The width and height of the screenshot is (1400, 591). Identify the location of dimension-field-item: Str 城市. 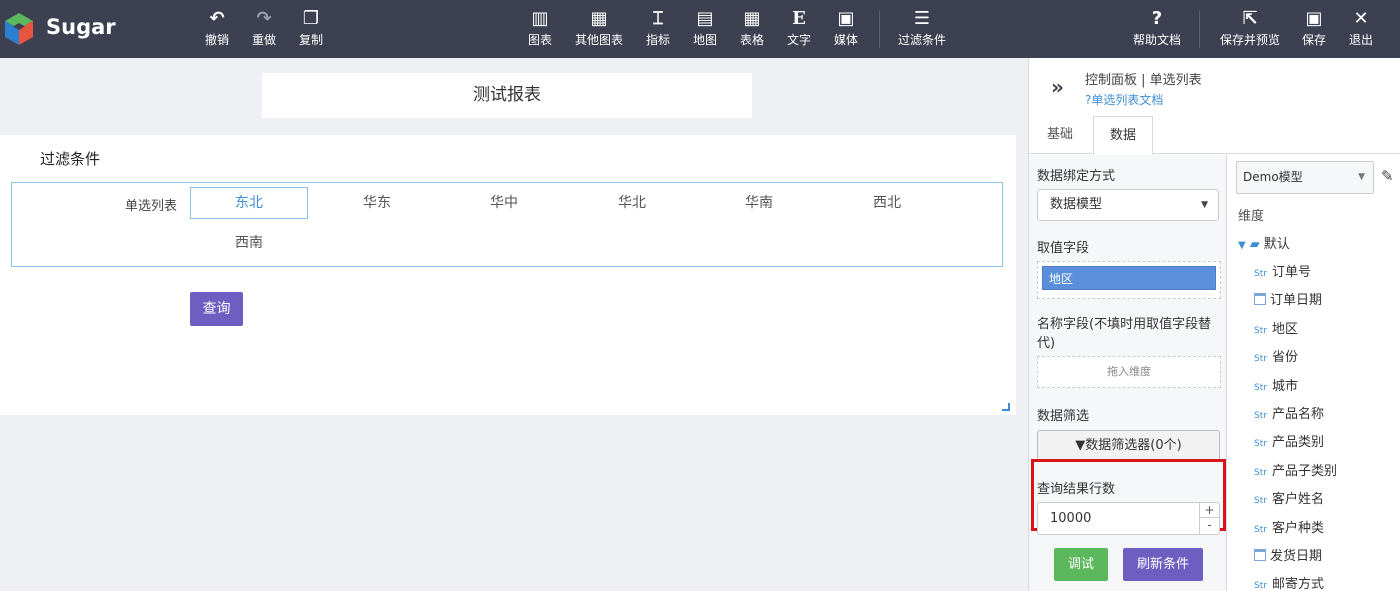
(1276, 384).